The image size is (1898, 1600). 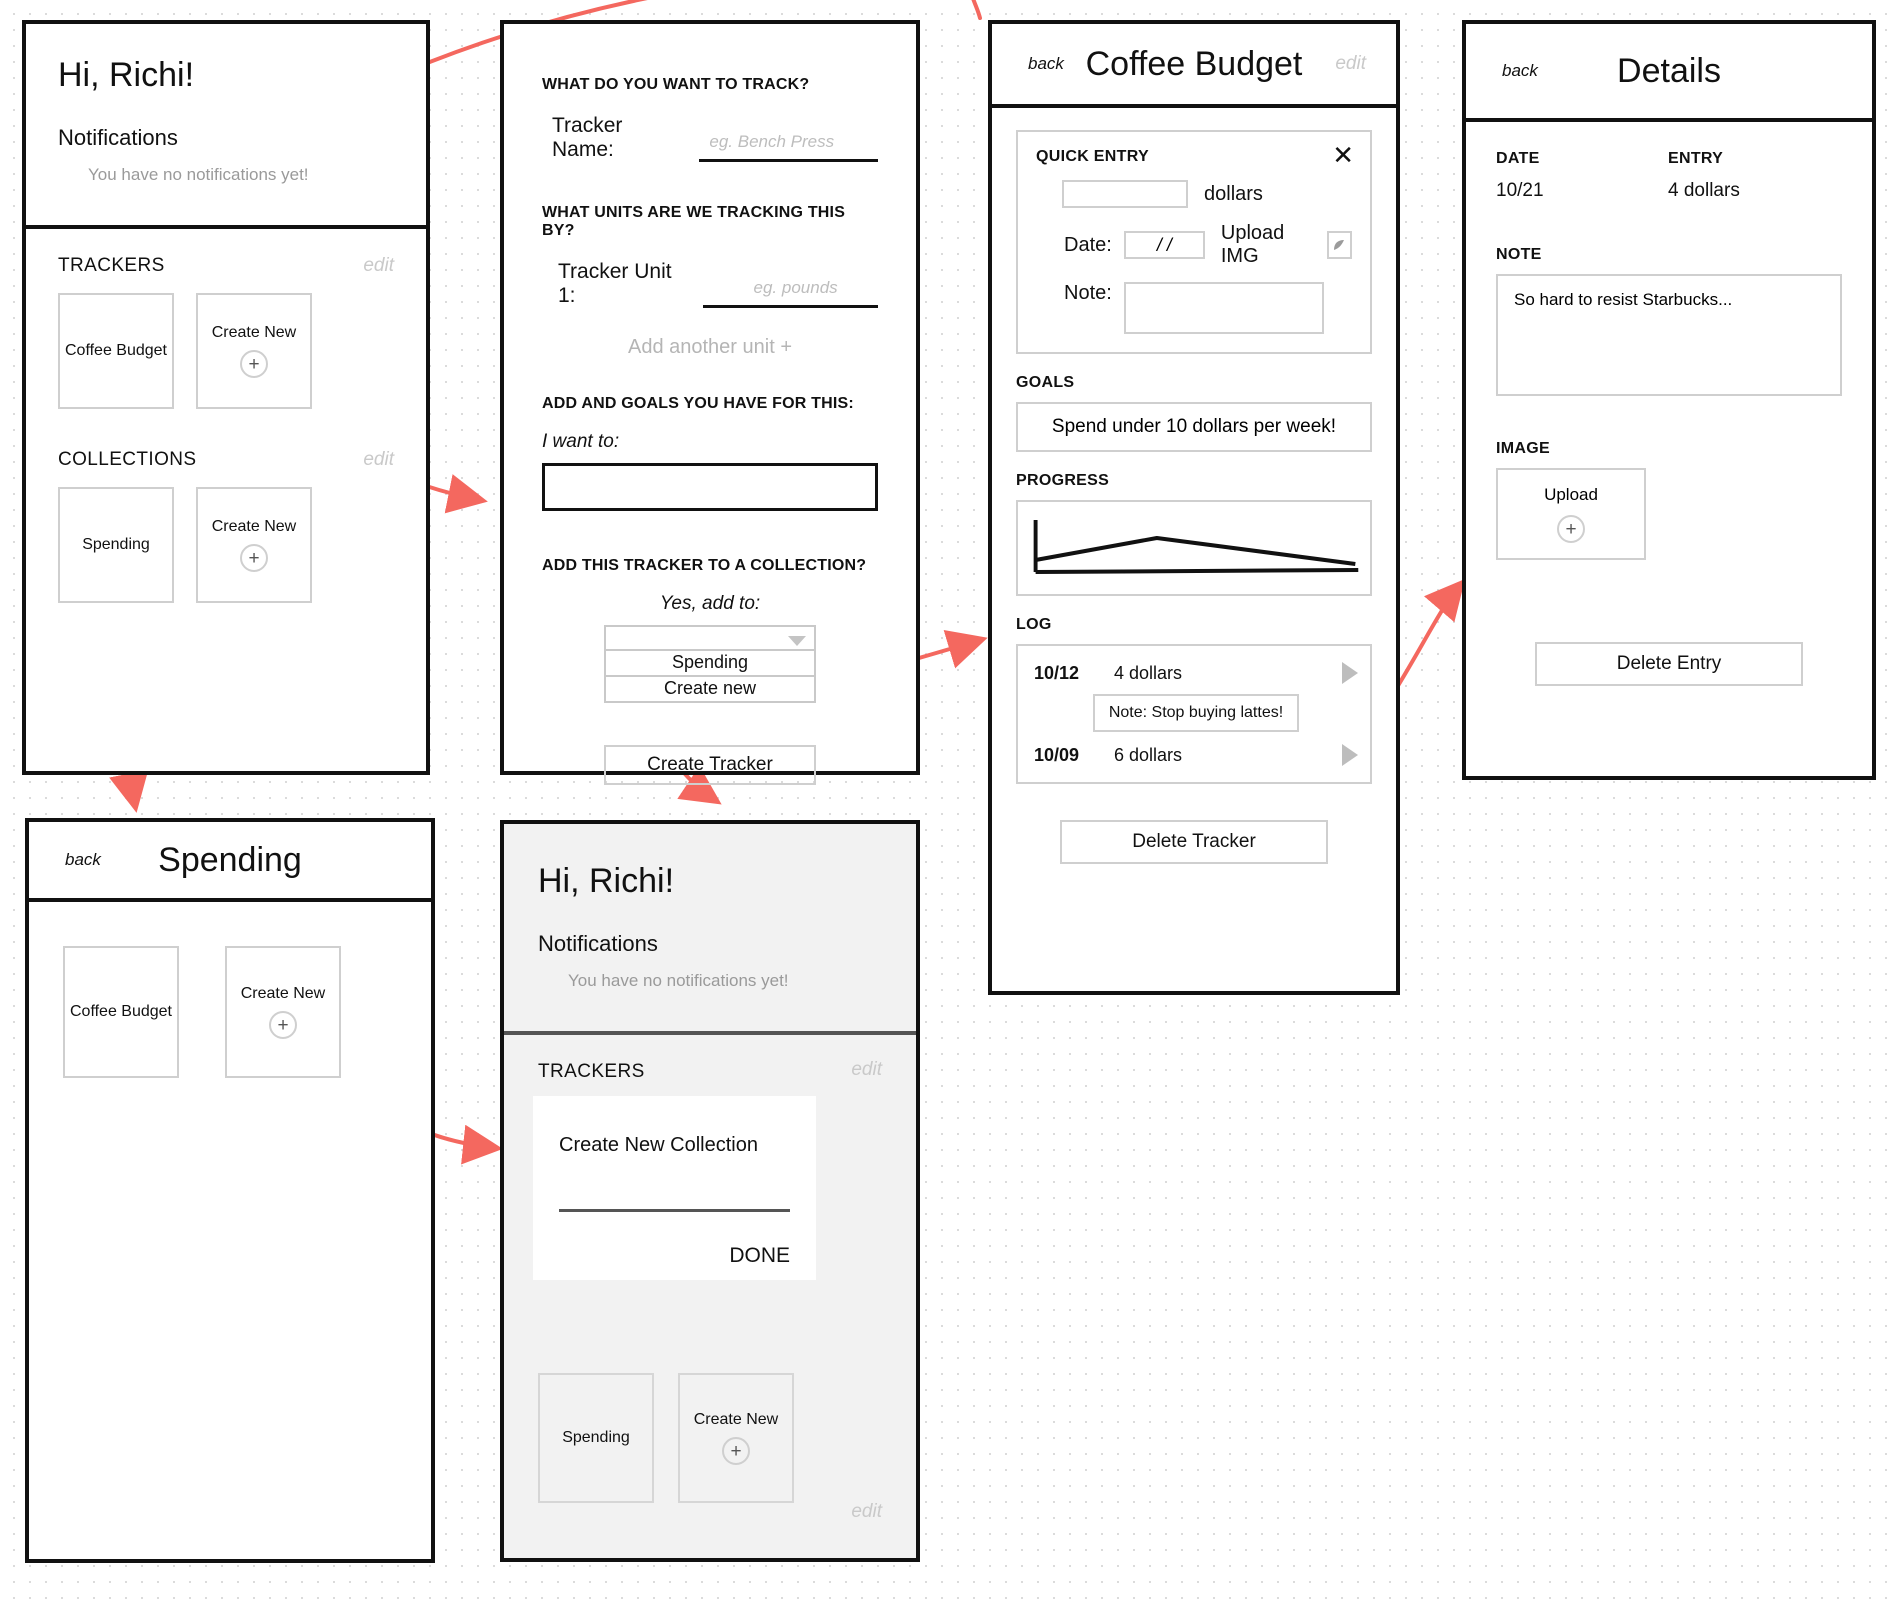 I want to click on trackers-tile-row: Coffee Budget Create New +, so click(x=226, y=351).